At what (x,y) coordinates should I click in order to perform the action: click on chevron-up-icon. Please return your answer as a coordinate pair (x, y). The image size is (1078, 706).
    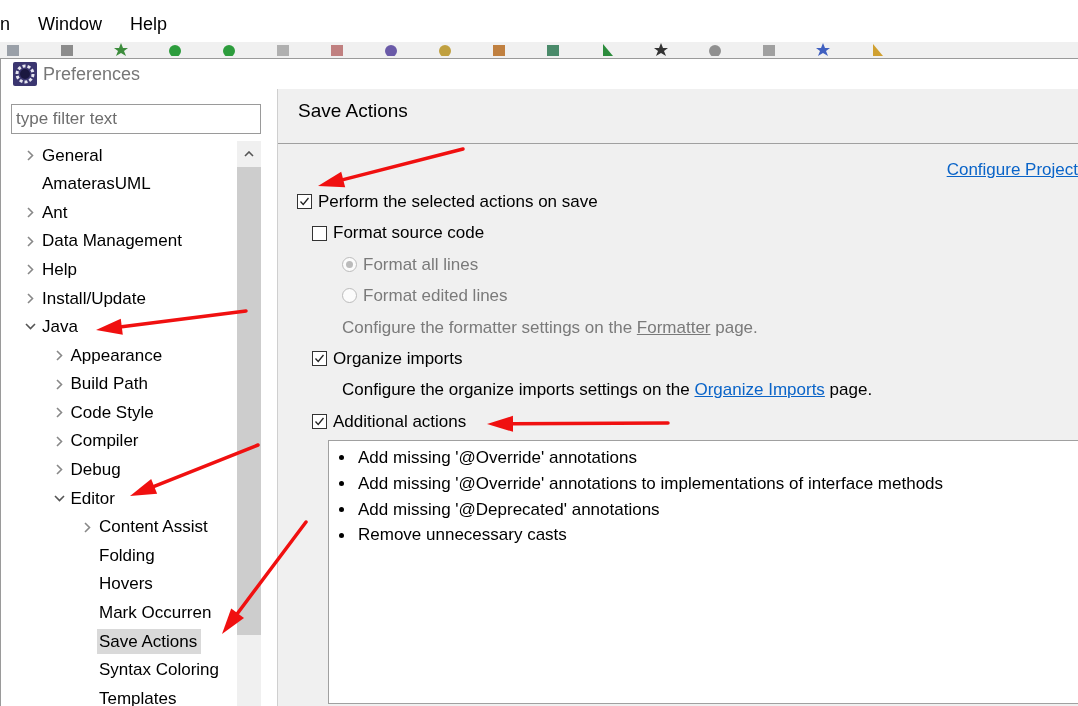
    Looking at the image, I should click on (249, 153).